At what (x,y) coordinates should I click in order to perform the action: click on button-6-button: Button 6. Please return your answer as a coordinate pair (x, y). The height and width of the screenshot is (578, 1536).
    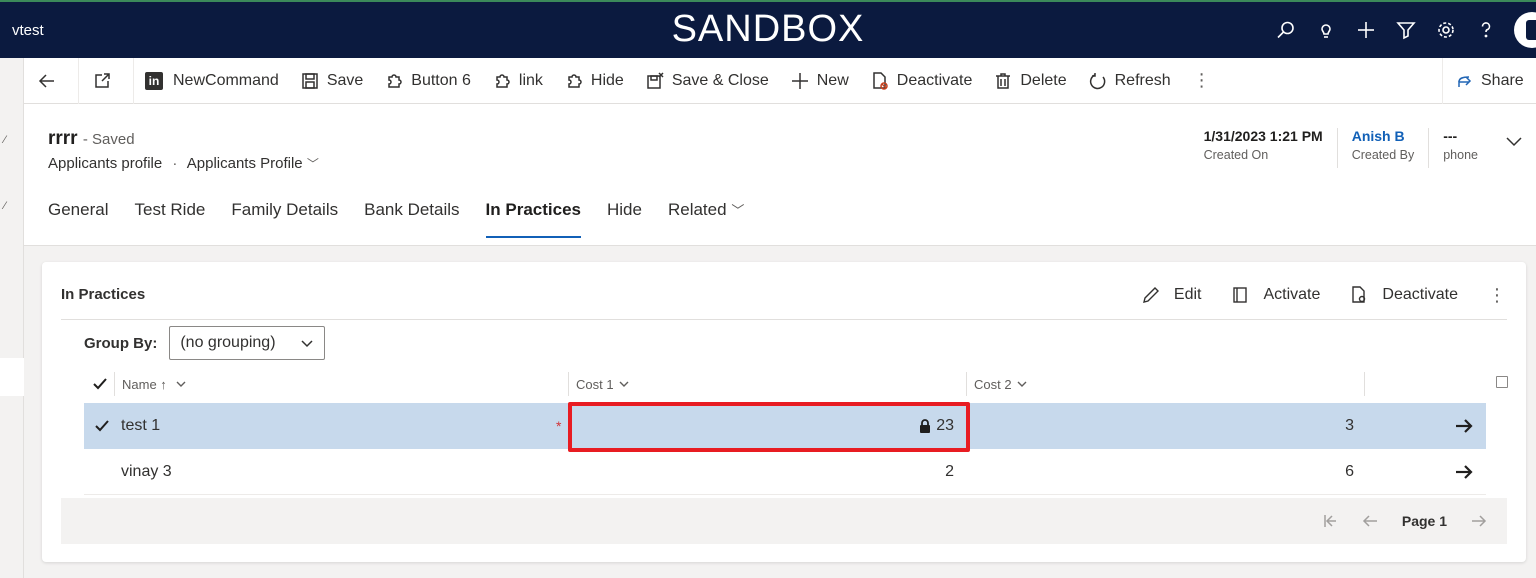
    Looking at the image, I should click on (428, 81).